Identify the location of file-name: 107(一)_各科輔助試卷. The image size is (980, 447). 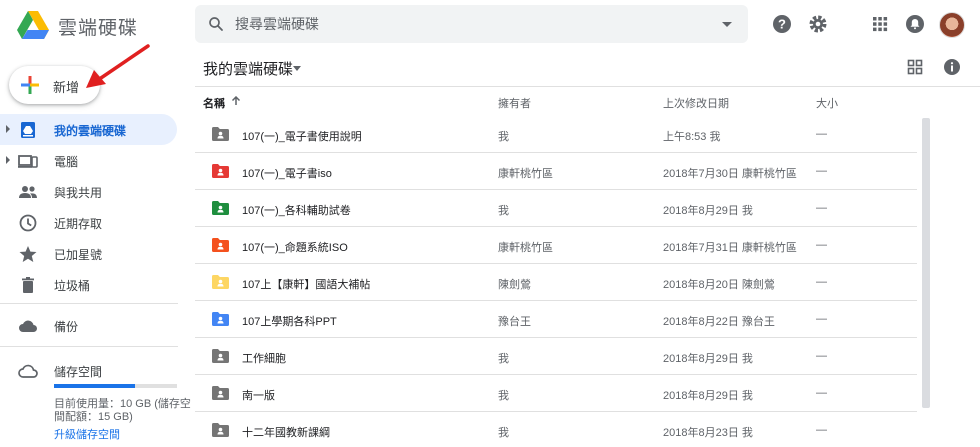
(296, 211).